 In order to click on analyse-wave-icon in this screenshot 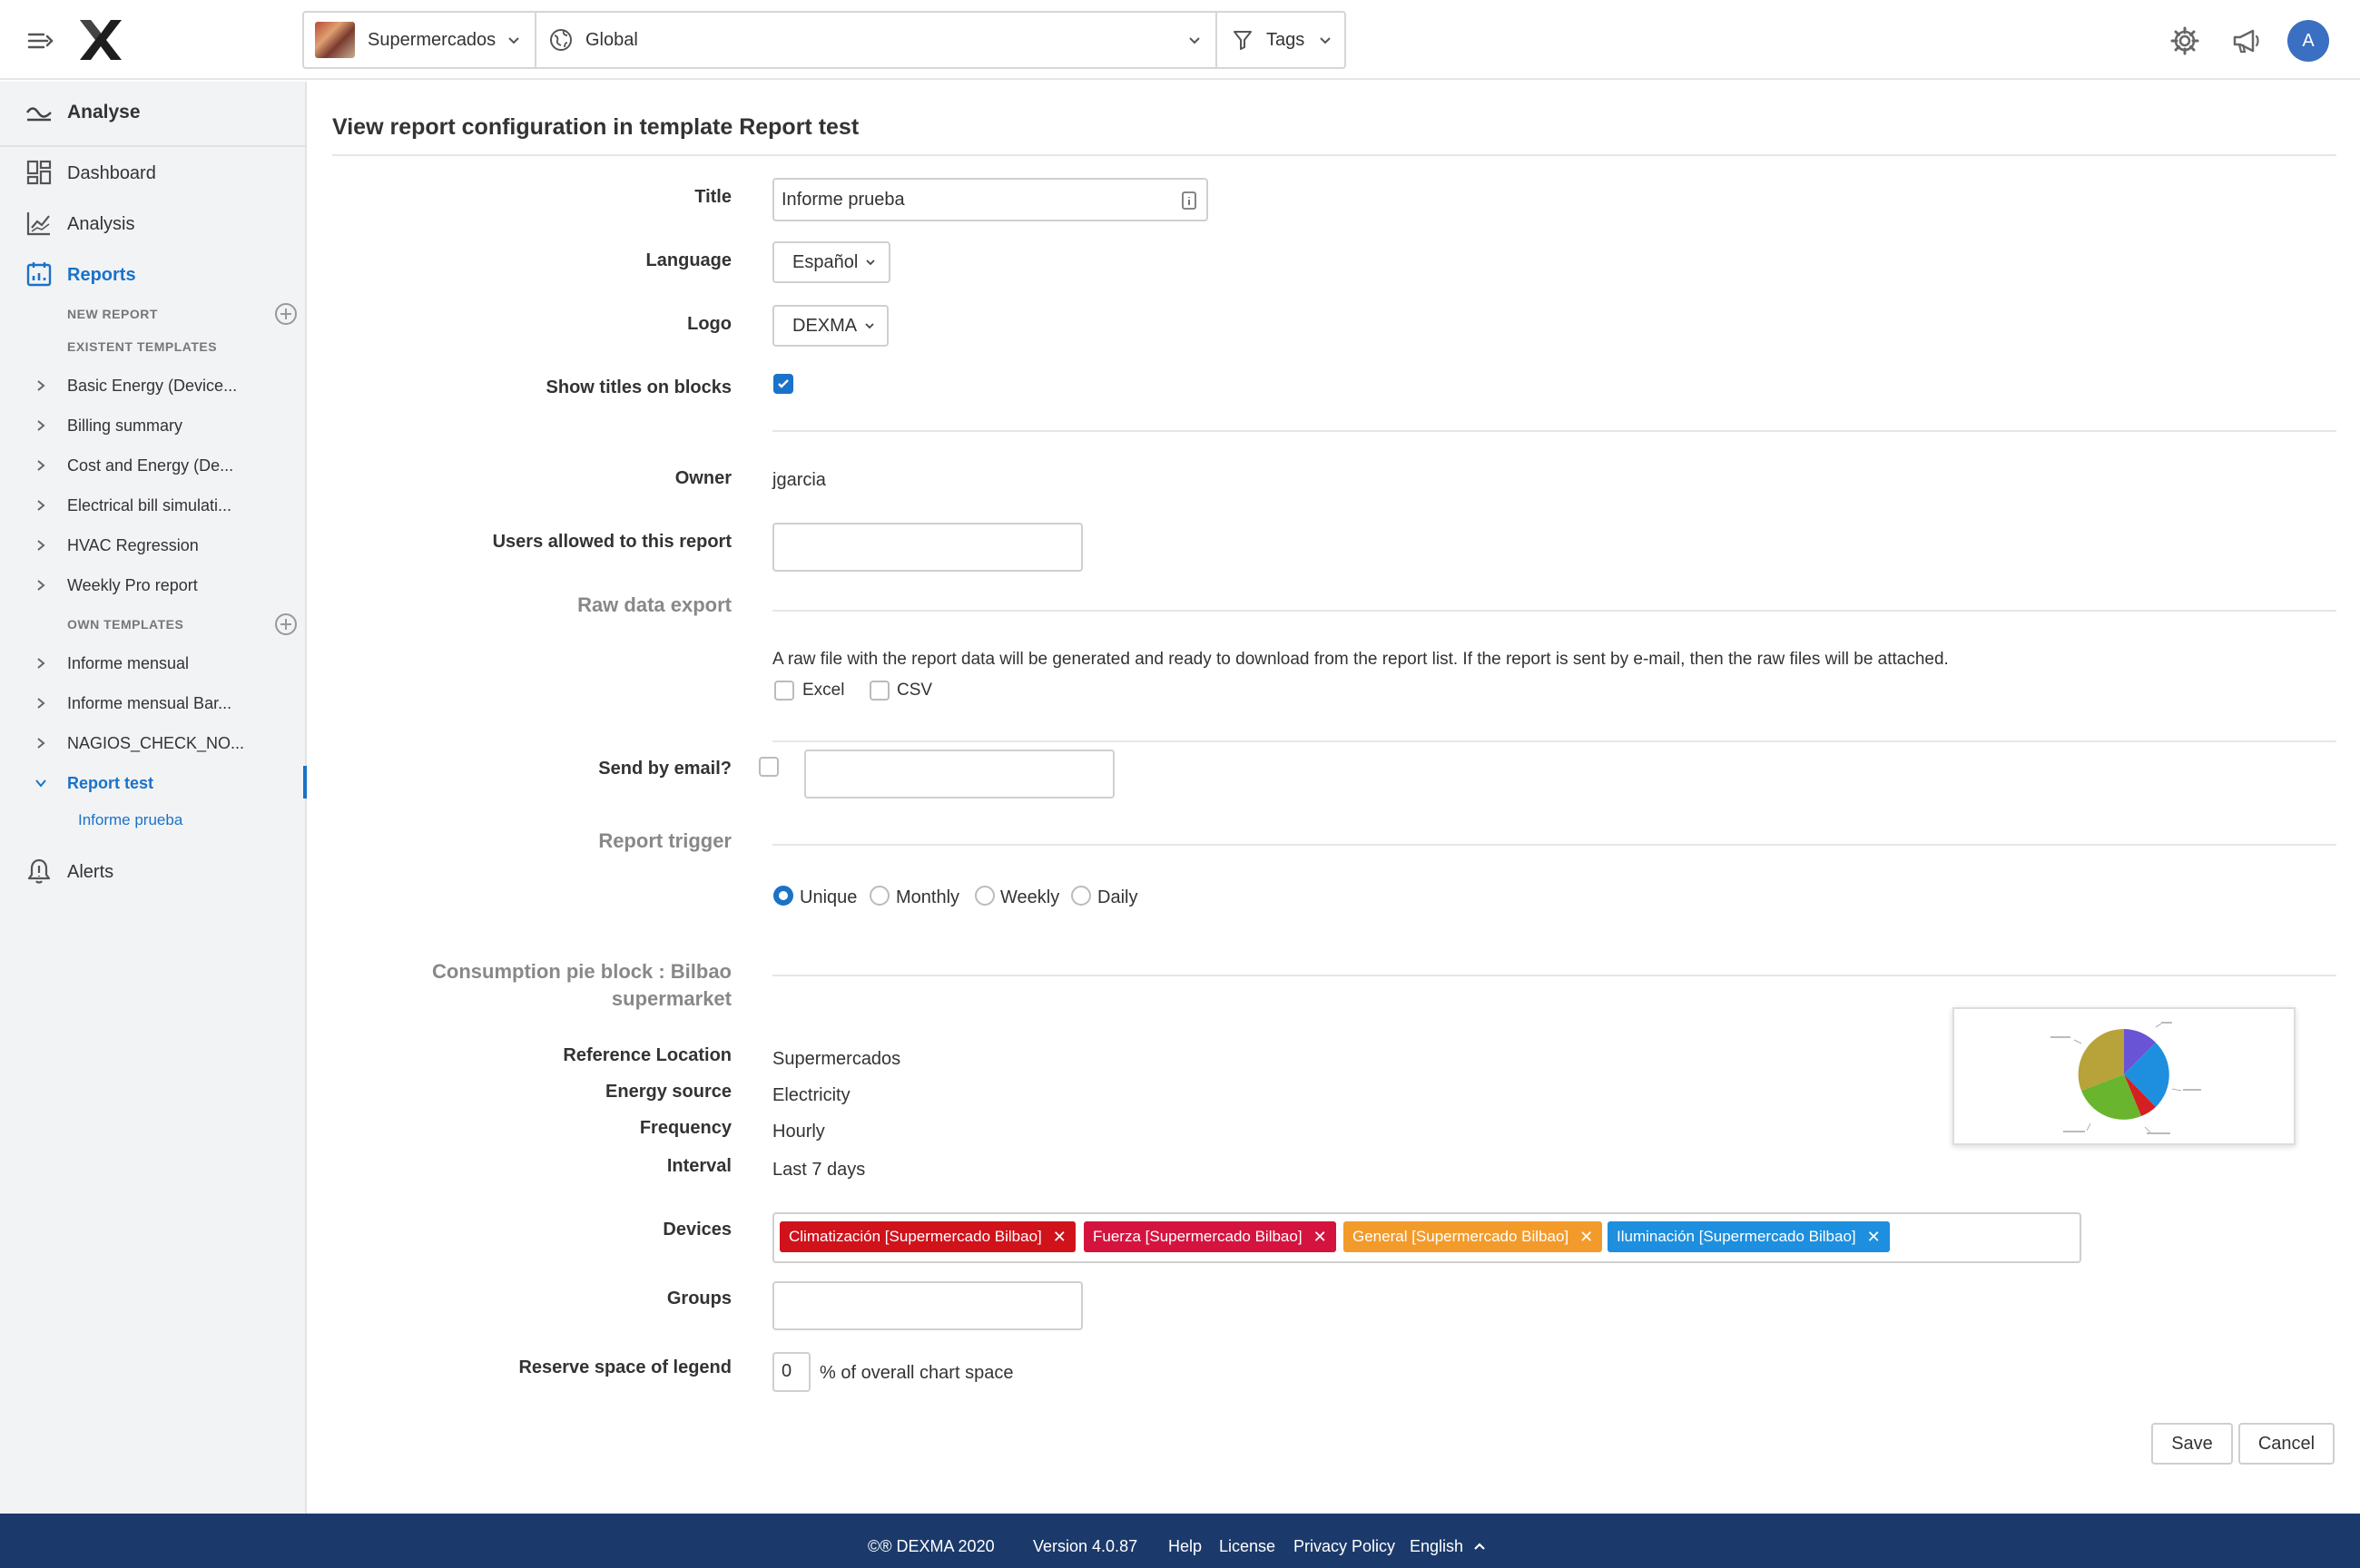, I will do `click(38, 114)`.